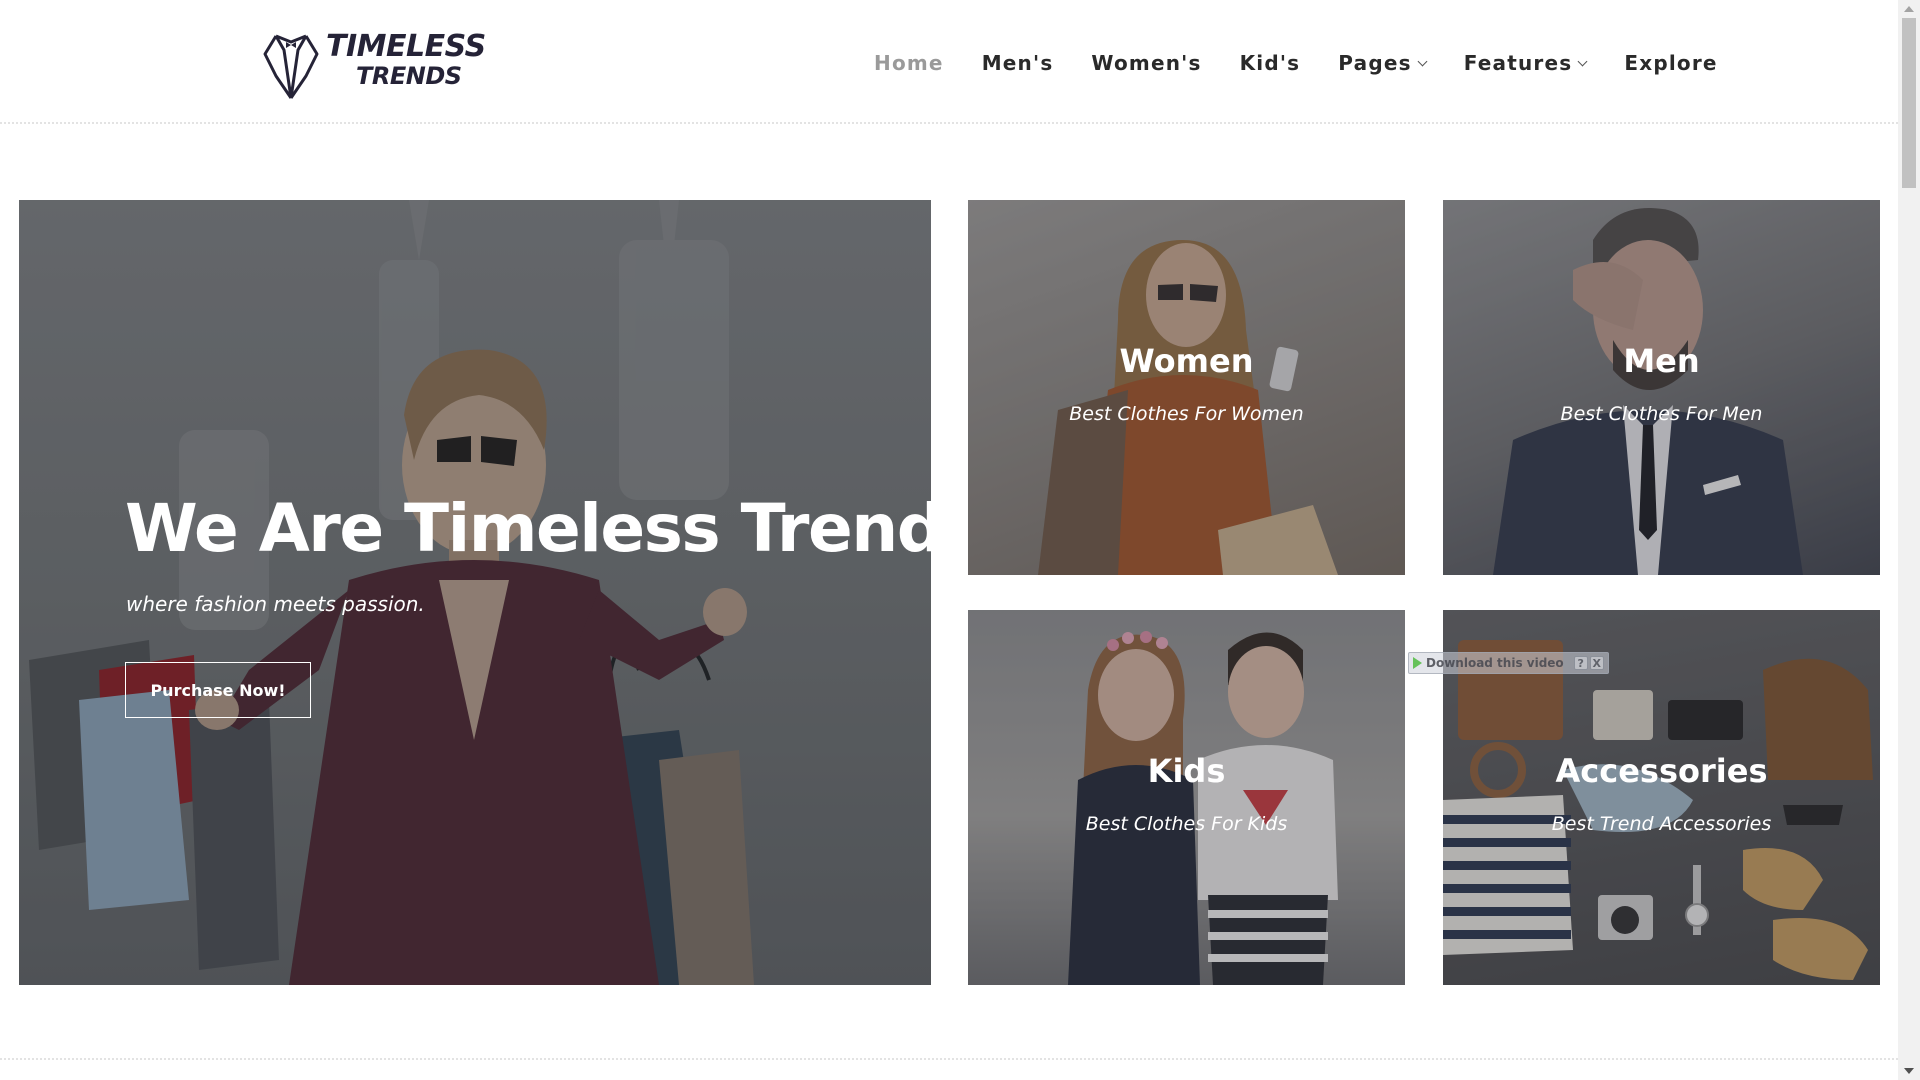 The height and width of the screenshot is (1080, 1920). What do you see at coordinates (1661, 414) in the screenshot?
I see `category-subtitle-men: Best Clothes For Men` at bounding box center [1661, 414].